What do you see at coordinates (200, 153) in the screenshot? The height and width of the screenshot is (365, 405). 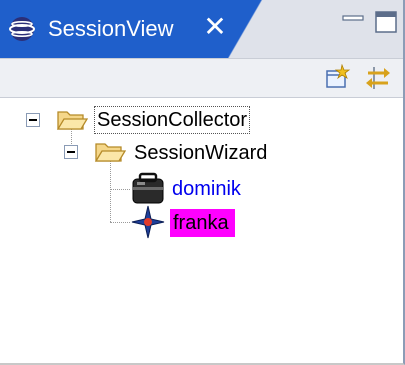 I see `tree-node-session-wizard: SessionWizard` at bounding box center [200, 153].